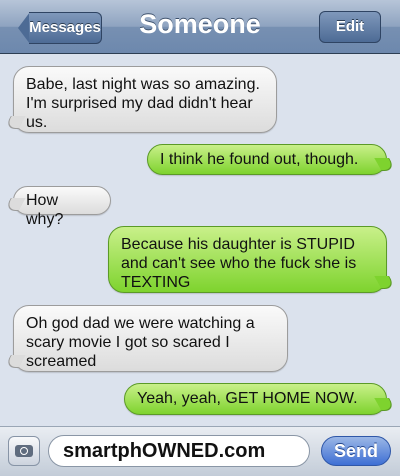 Image resolution: width=400 pixels, height=476 pixels. I want to click on edit-button: Edit, so click(350, 27).